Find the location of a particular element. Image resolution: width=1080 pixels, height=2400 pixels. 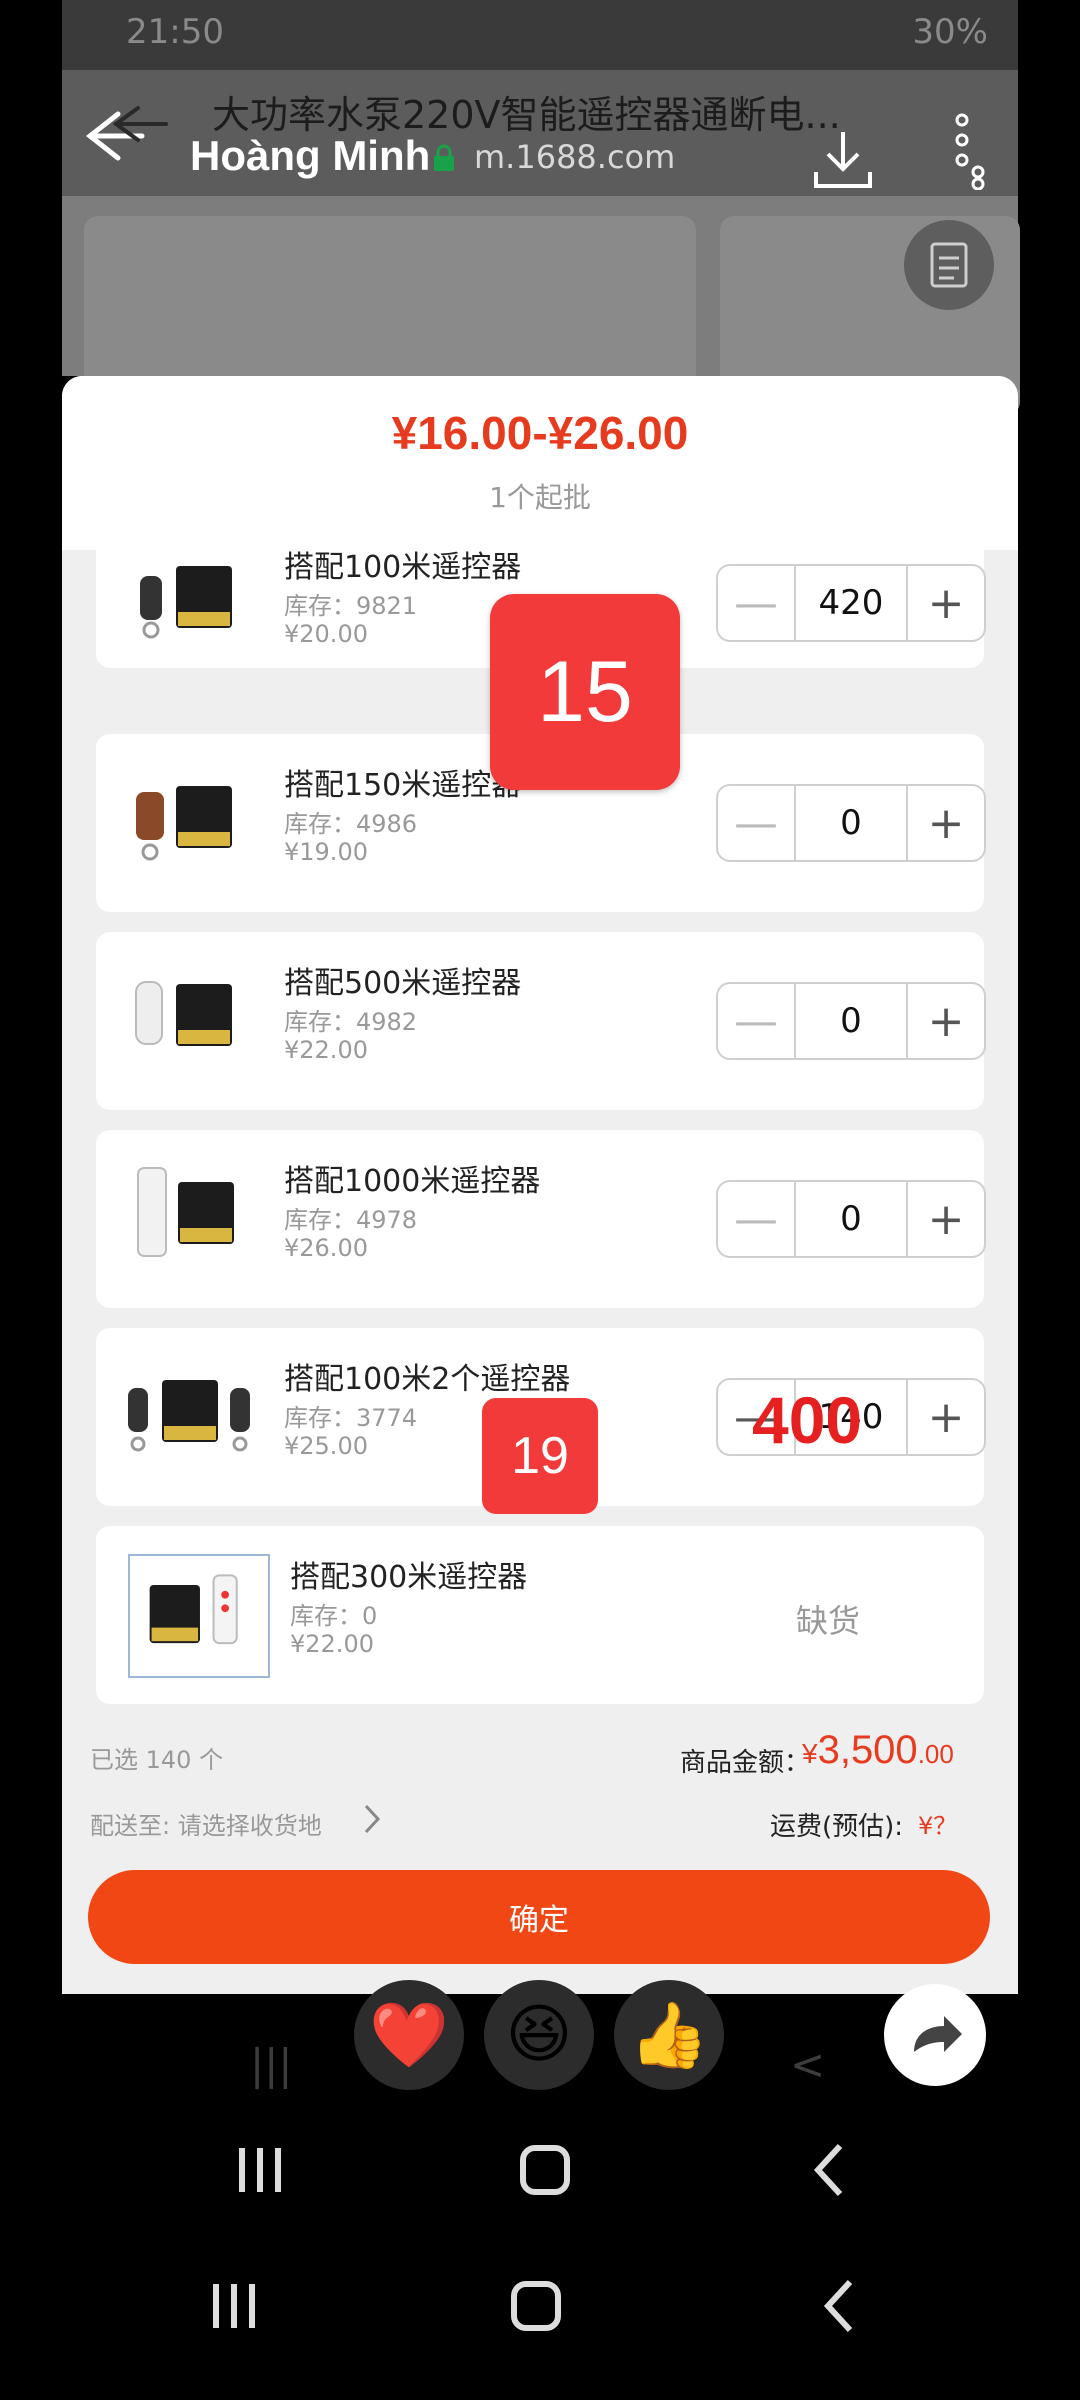

selected-count: 已选 140 个 is located at coordinates (157, 1760).